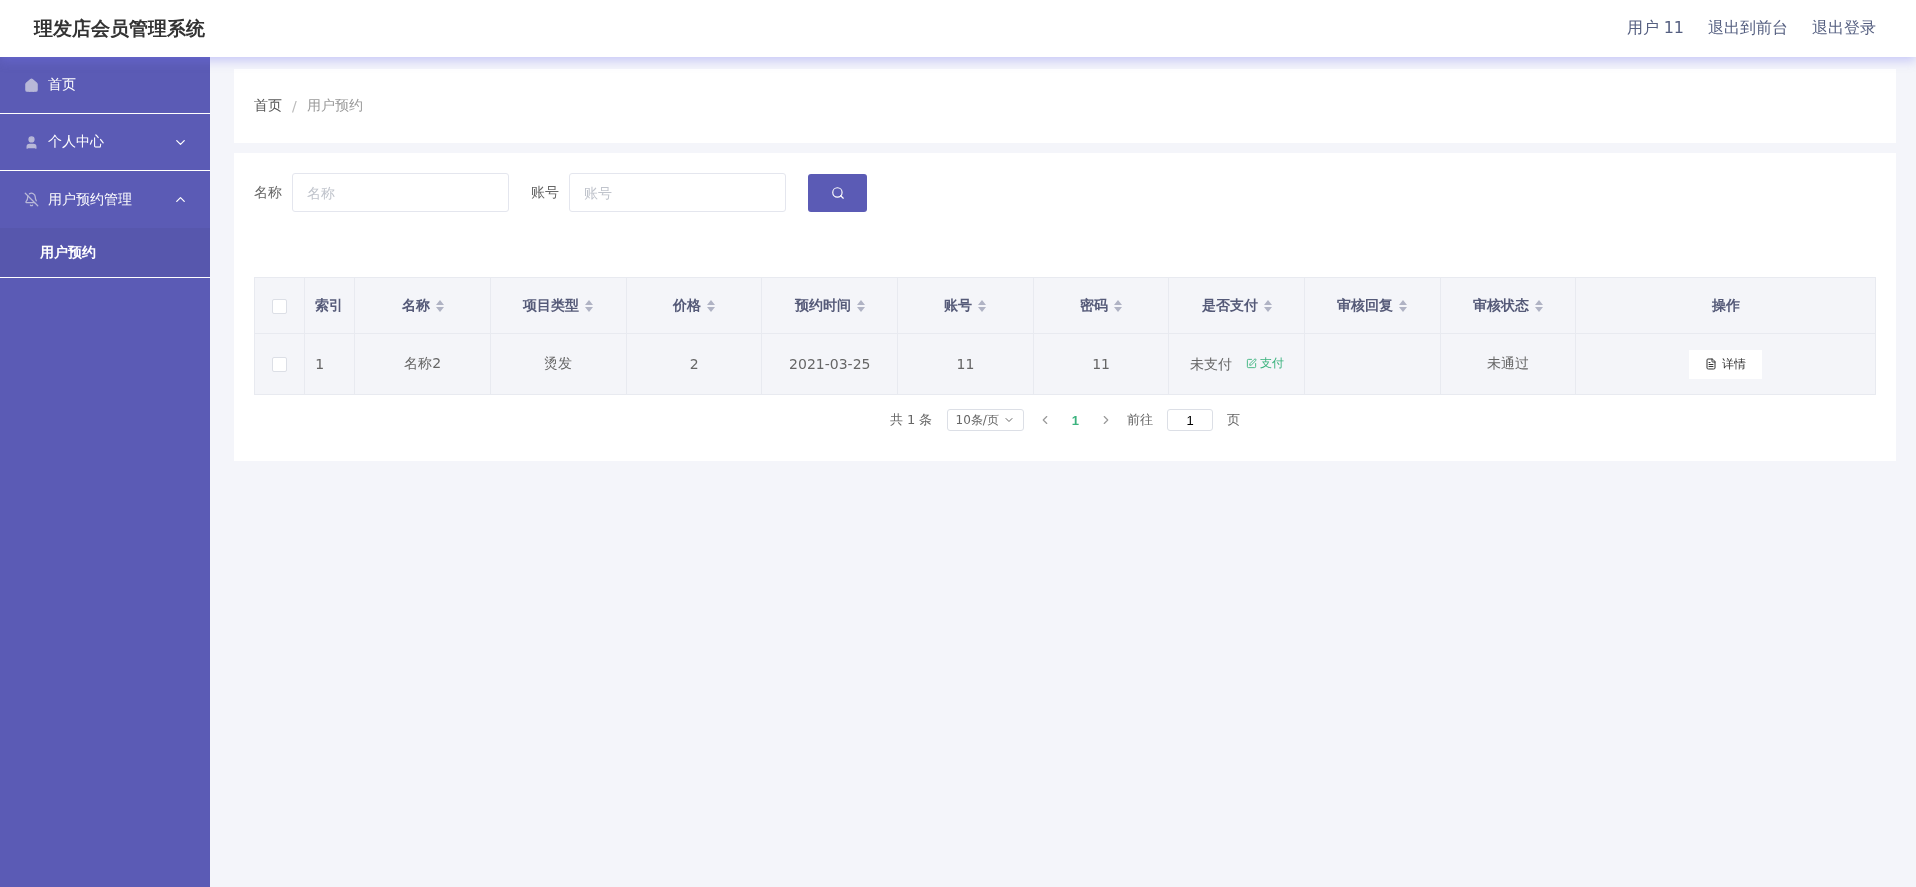  Describe the element at coordinates (105, 253) in the screenshot. I see `sidebar-subitem: 用户预约` at that location.